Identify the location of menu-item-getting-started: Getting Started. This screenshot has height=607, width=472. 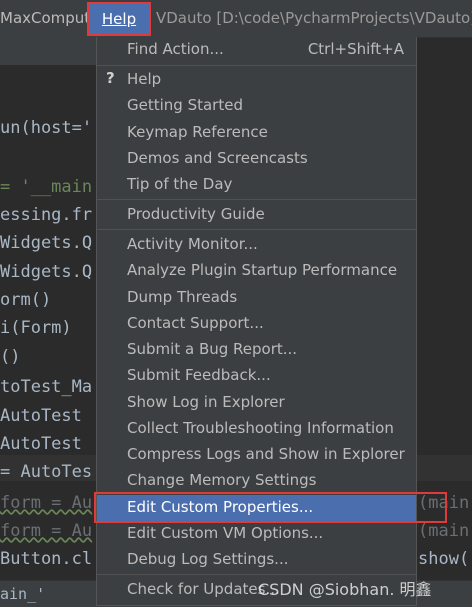
(256, 106).